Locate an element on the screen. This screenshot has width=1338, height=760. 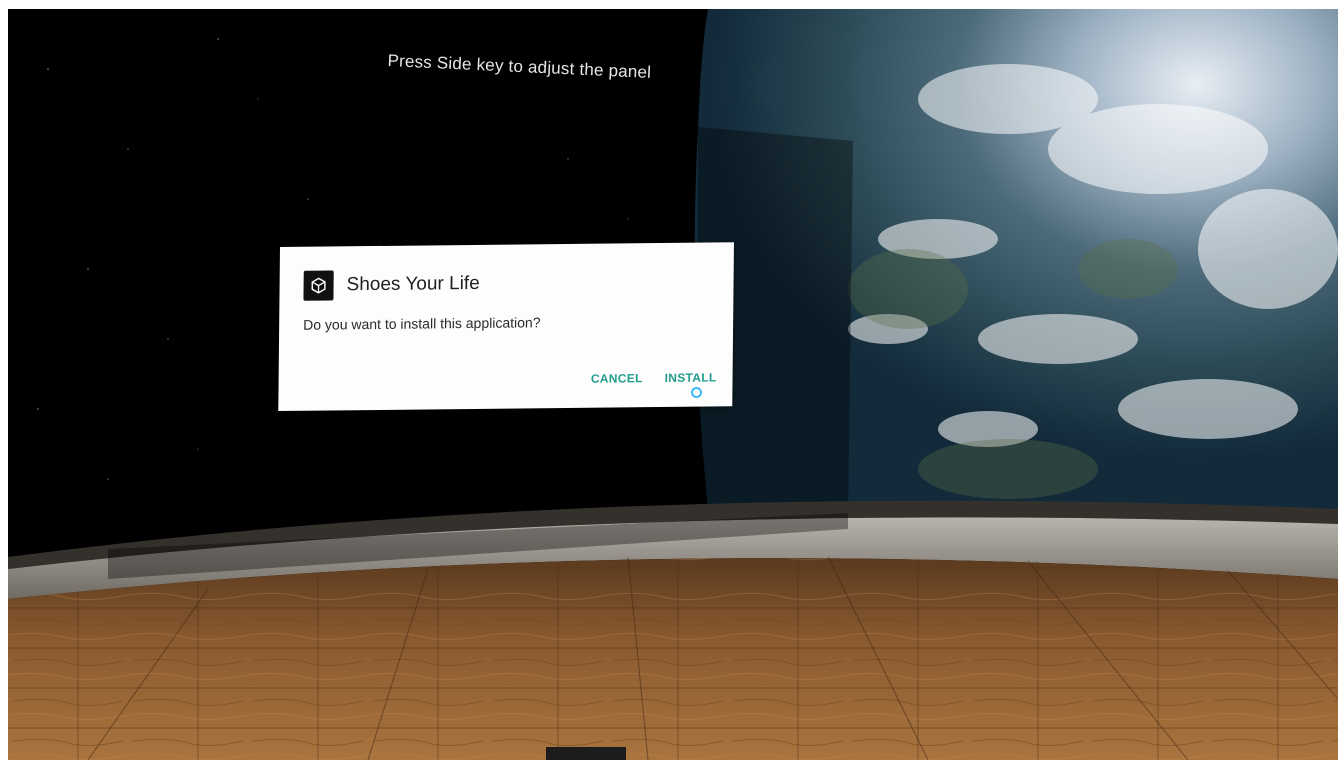
app-name: Shoes Your Life is located at coordinates (413, 284).